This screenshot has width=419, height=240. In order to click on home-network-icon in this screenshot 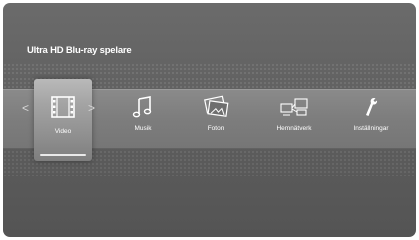, I will do `click(294, 107)`.